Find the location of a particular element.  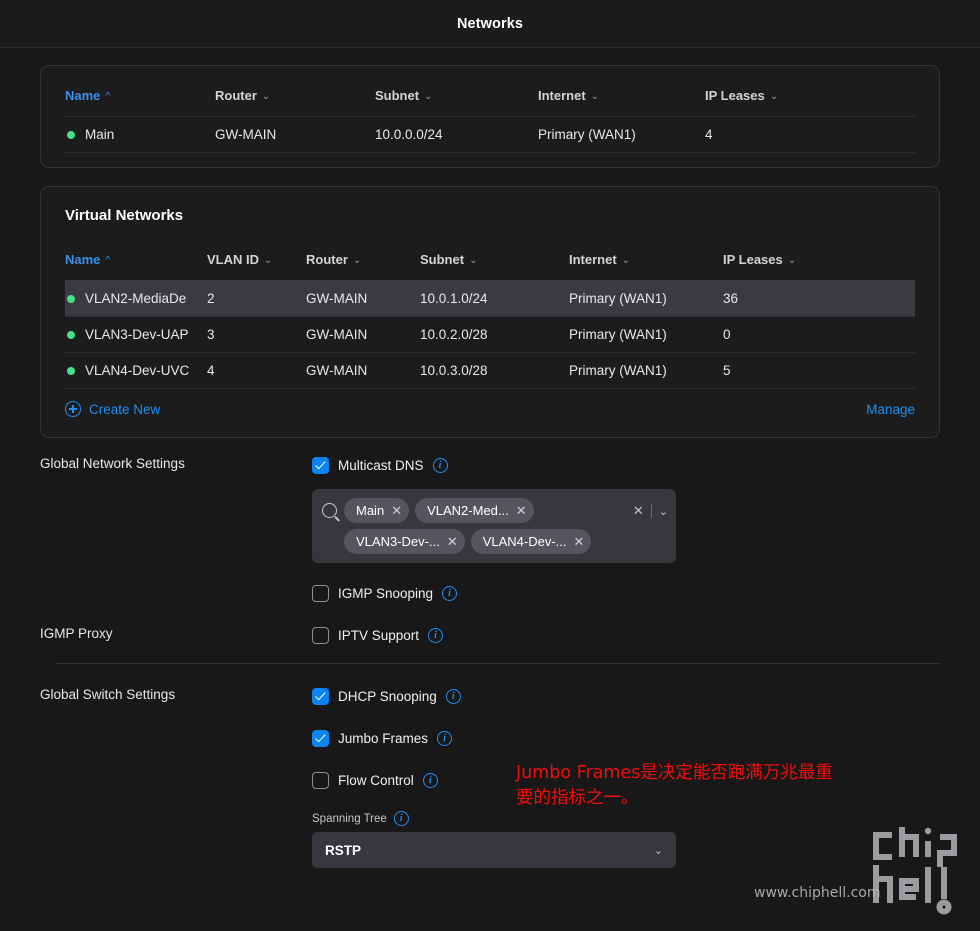

clear-all-icon: ✕ is located at coordinates (638, 511).